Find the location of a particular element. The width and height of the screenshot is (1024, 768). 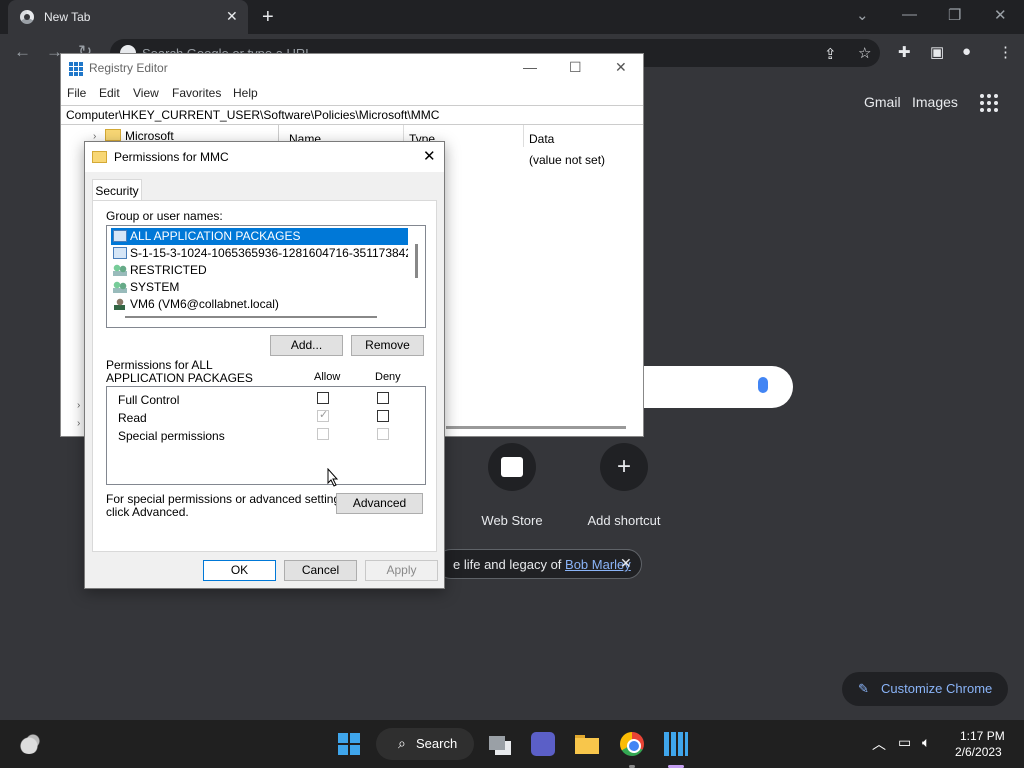

clock-time: 1:17 PM is located at coordinates (982, 736).